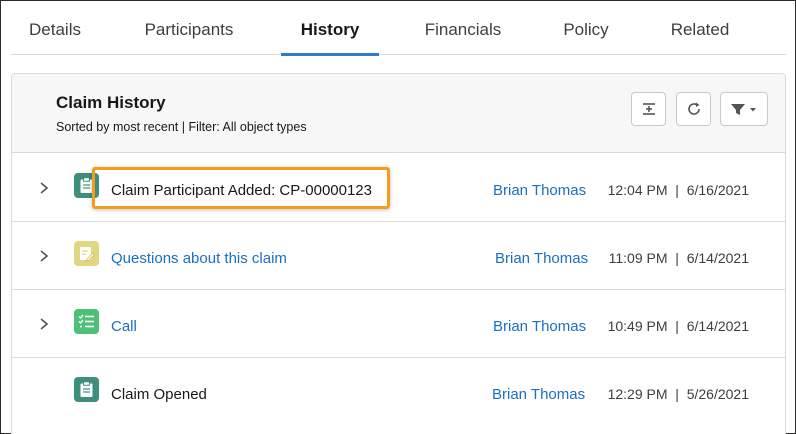  I want to click on filter-icon, so click(743, 109).